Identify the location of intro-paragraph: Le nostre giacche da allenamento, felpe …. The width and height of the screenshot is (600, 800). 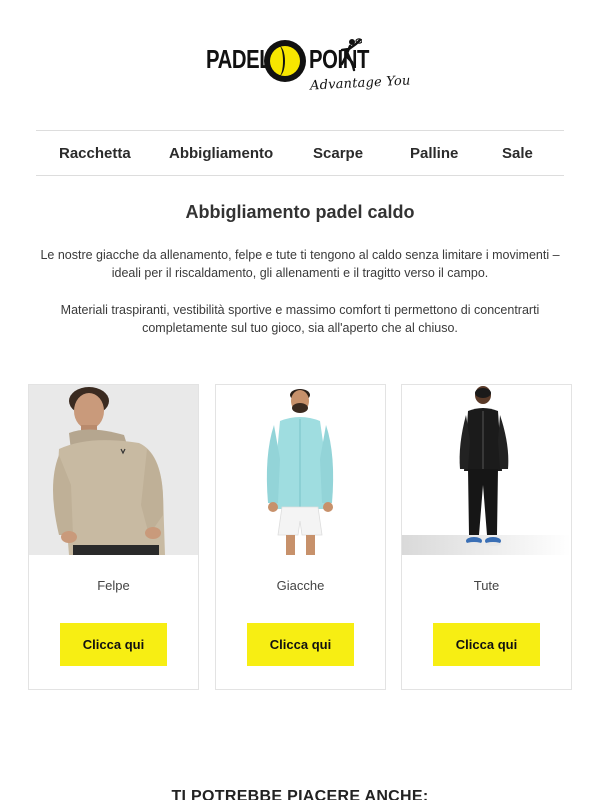
(300, 264).